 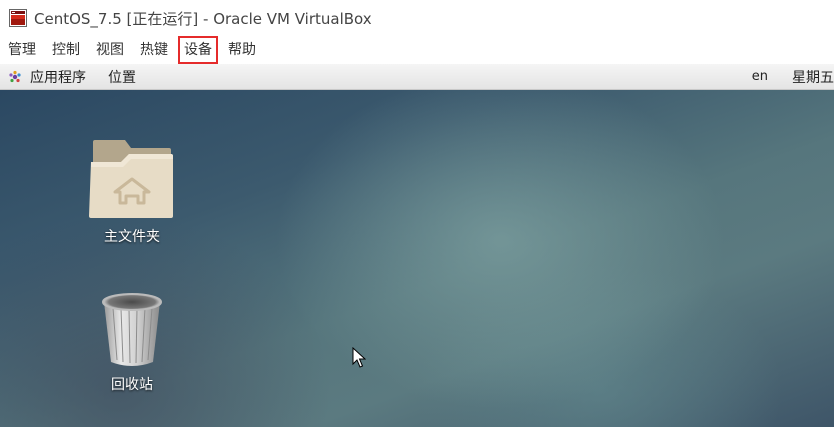 What do you see at coordinates (132, 237) in the screenshot?
I see `home-folder-label: 主文件夹` at bounding box center [132, 237].